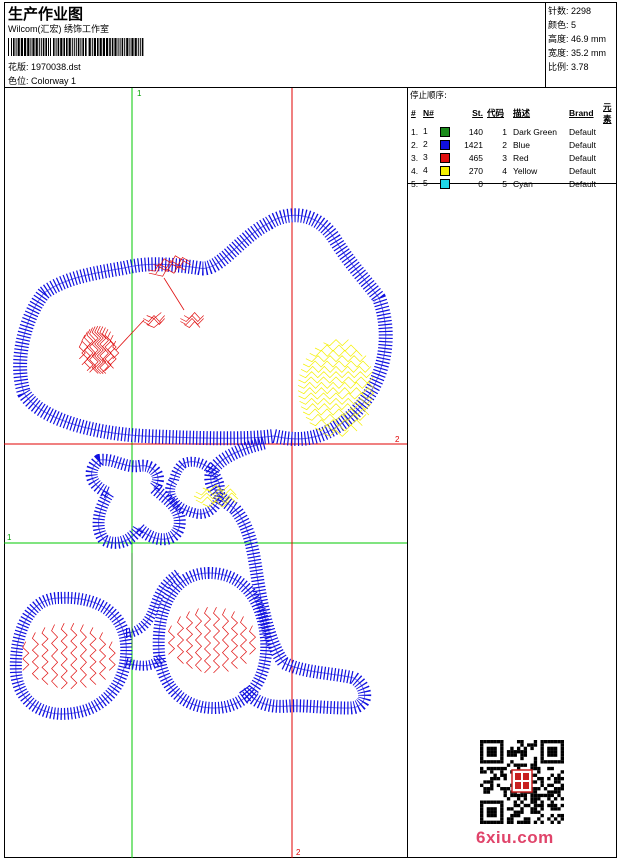 The image size is (620, 860). I want to click on guide-label-green-left: 1, so click(9, 537).